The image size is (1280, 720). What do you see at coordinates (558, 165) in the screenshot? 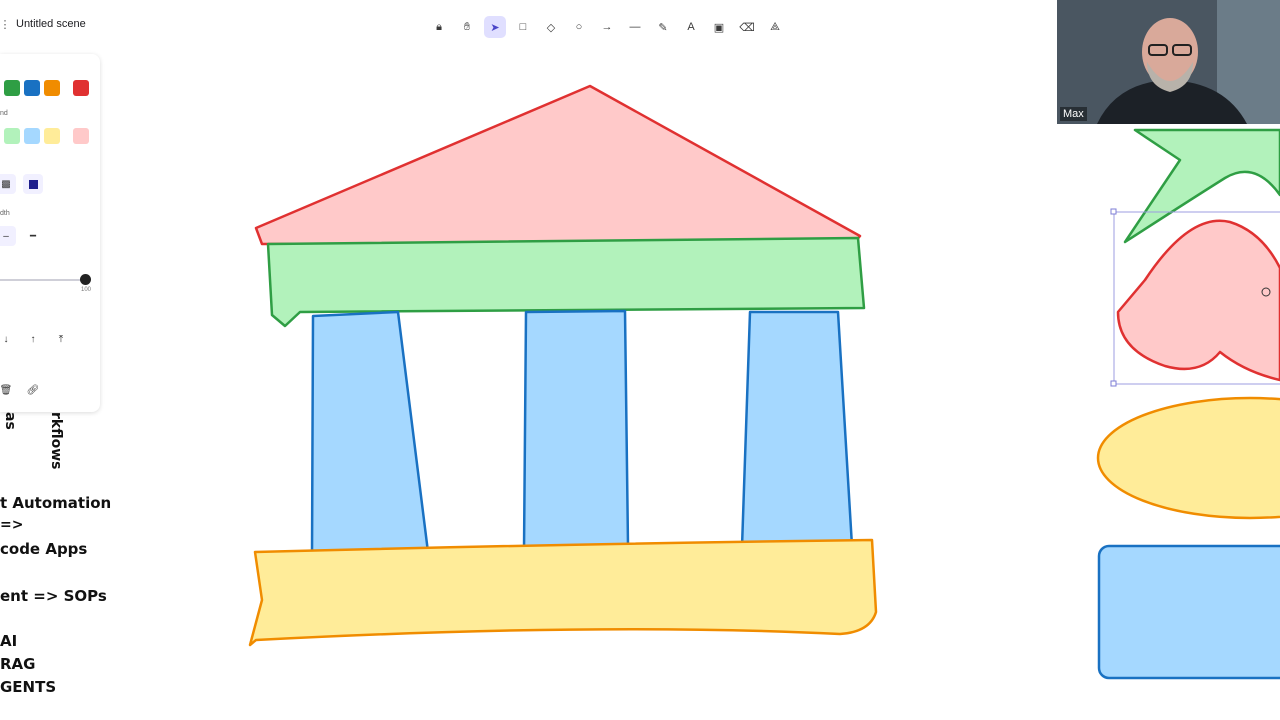
I see `temple-roof` at bounding box center [558, 165].